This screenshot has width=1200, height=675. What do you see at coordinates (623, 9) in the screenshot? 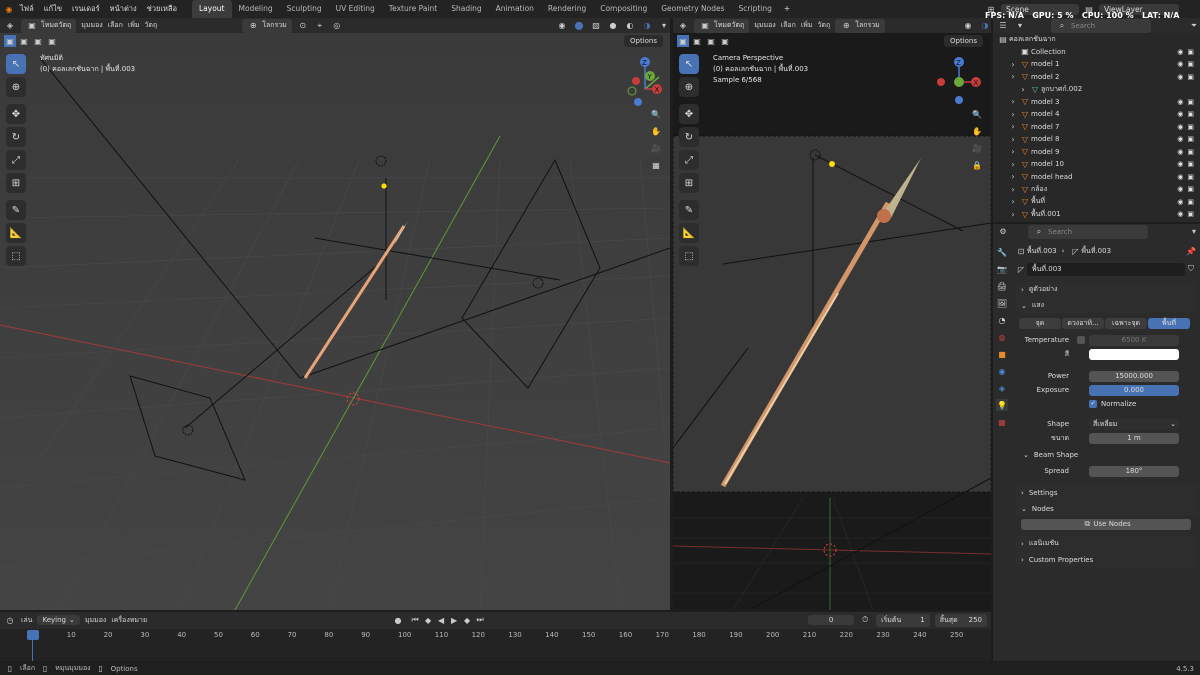
I see `tab-compositing: Compositing` at bounding box center [623, 9].